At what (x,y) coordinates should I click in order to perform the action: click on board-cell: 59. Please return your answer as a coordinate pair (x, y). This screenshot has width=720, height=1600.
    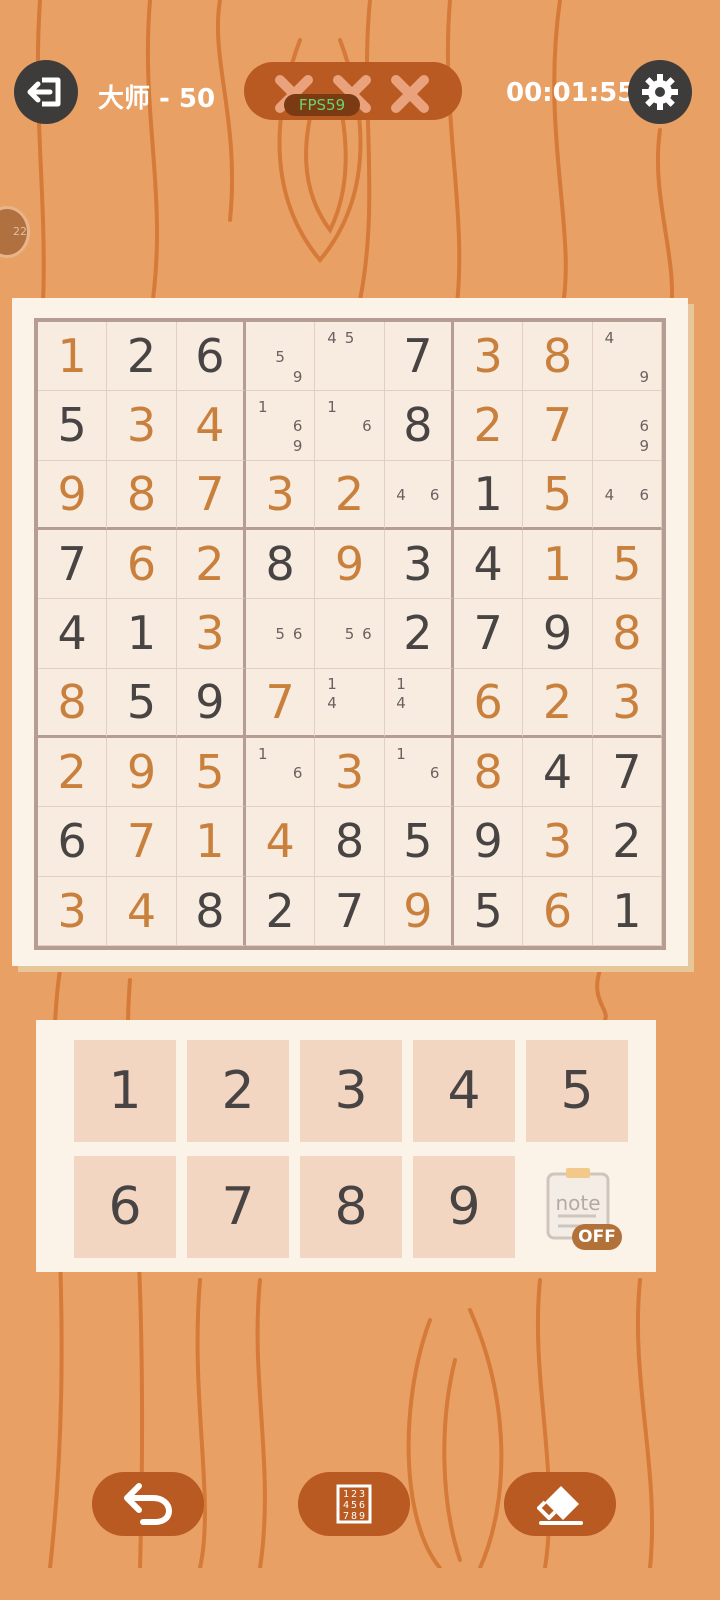
    Looking at the image, I should click on (281, 357).